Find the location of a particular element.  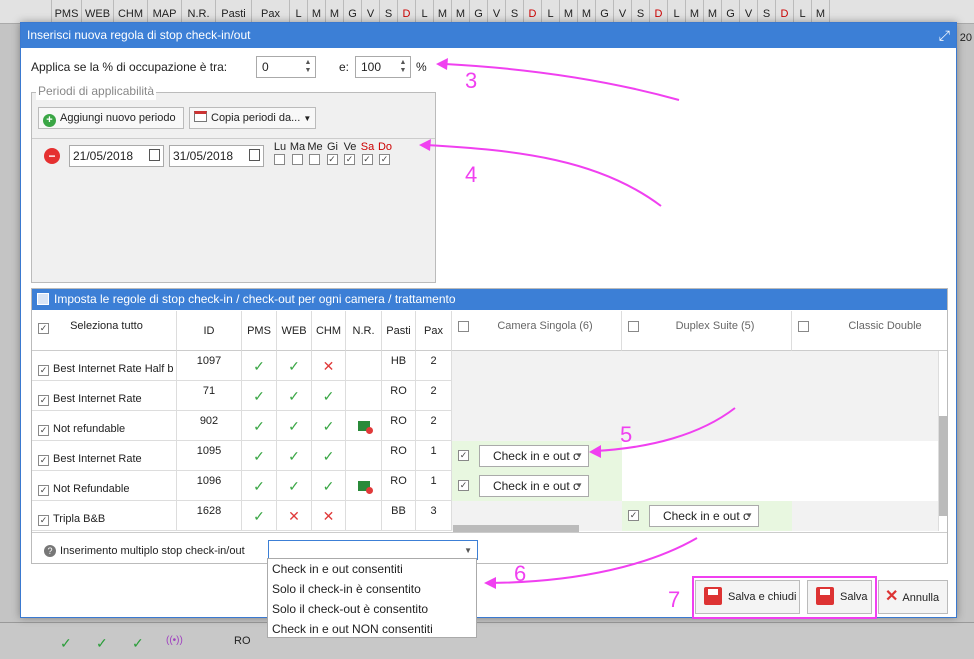

annotation-3: 3 is located at coordinates (471, 80).